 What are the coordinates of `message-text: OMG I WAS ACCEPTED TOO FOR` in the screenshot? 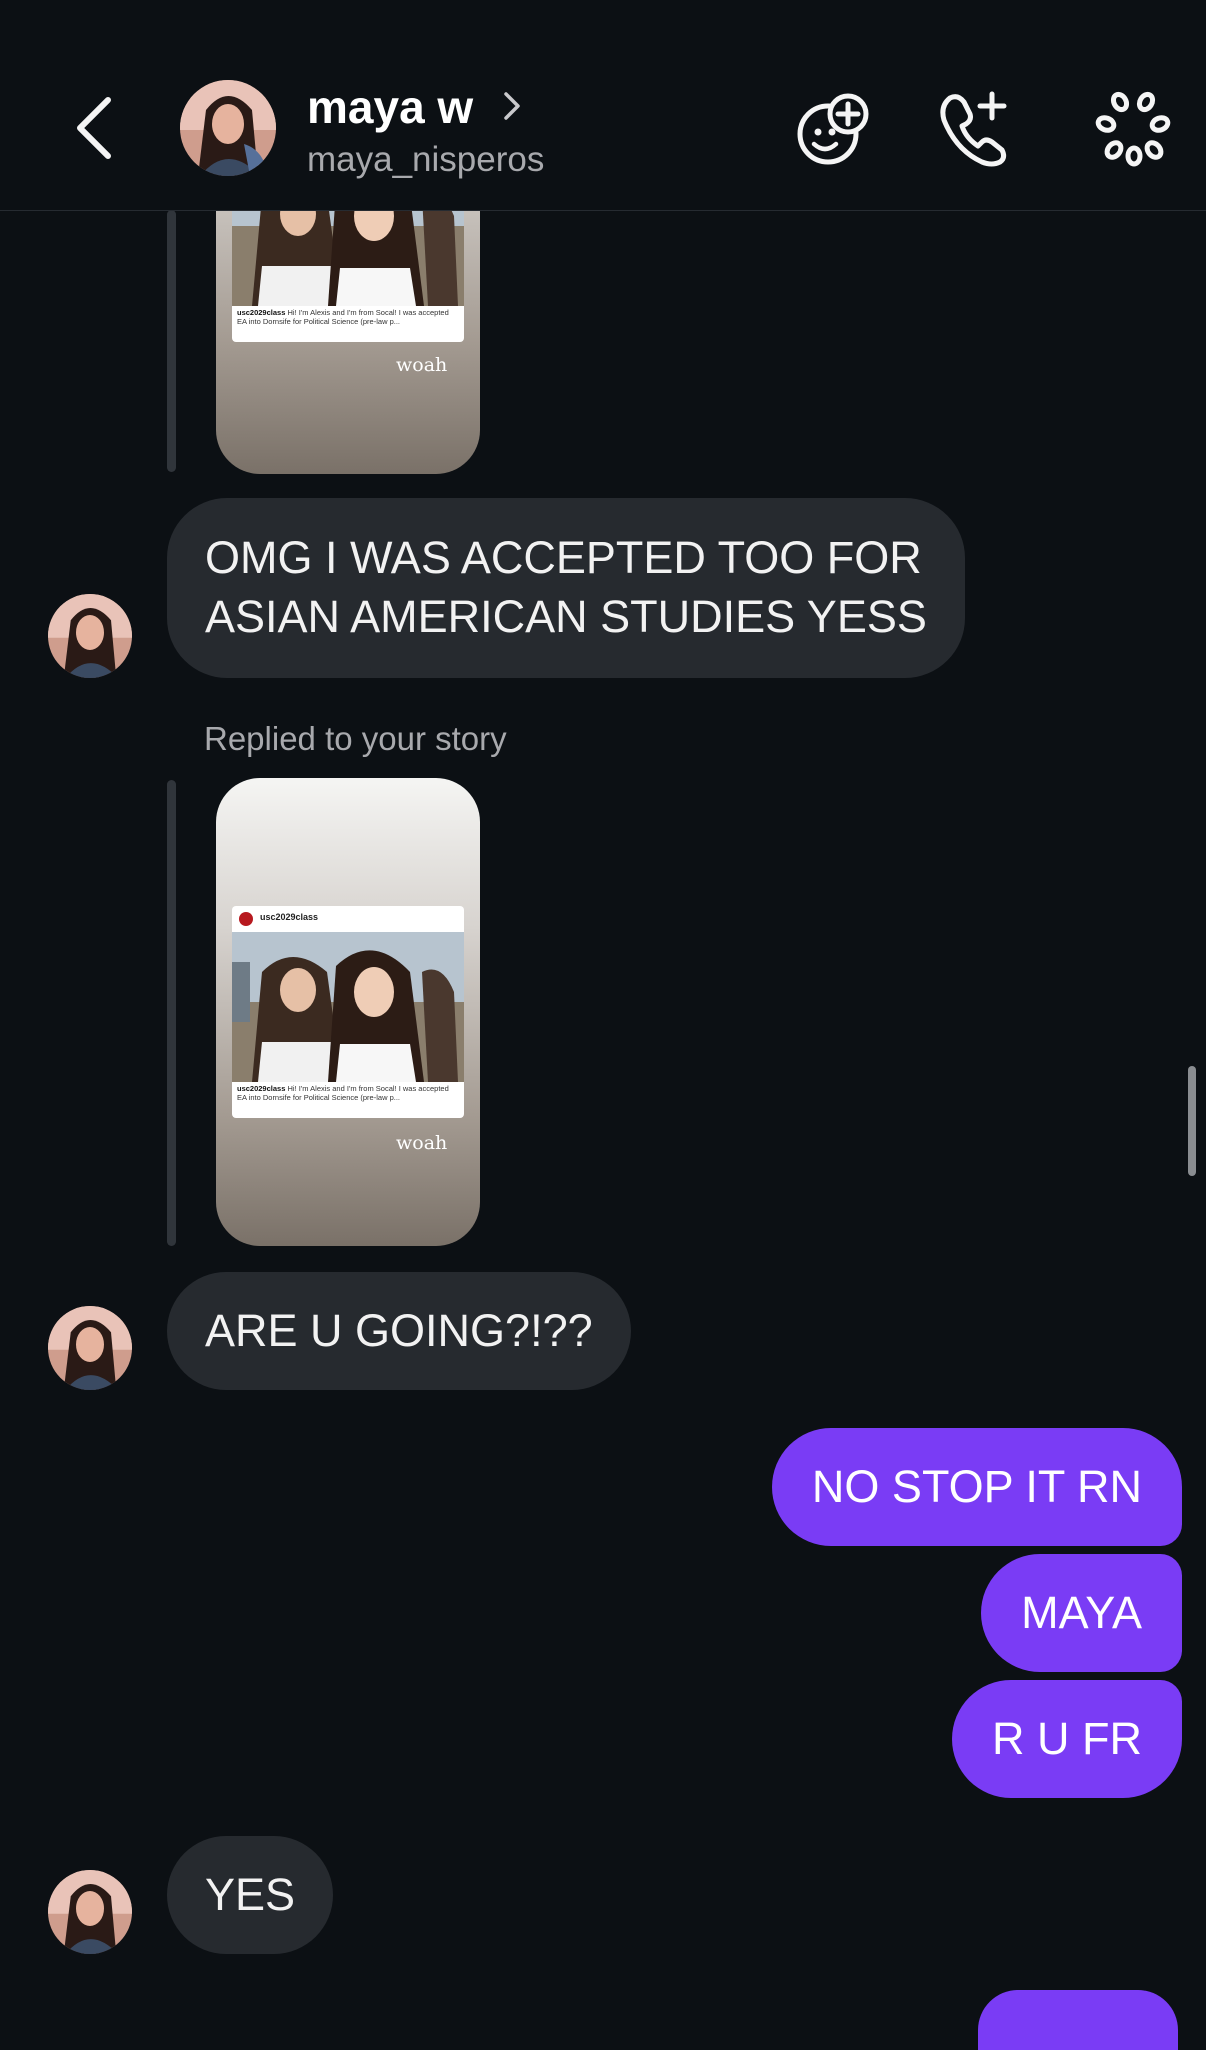 It's located at (563, 557).